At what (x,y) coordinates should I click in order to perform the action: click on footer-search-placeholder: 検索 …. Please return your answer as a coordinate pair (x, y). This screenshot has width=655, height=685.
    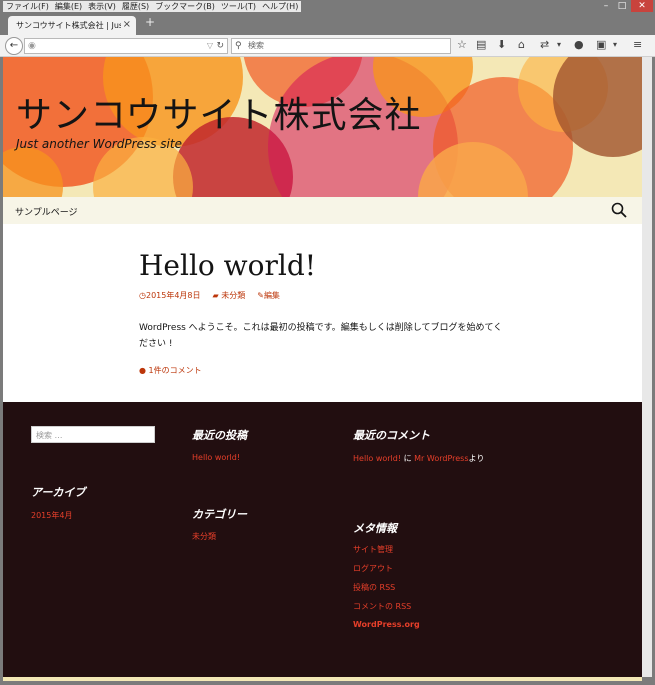
    Looking at the image, I should click on (49, 435).